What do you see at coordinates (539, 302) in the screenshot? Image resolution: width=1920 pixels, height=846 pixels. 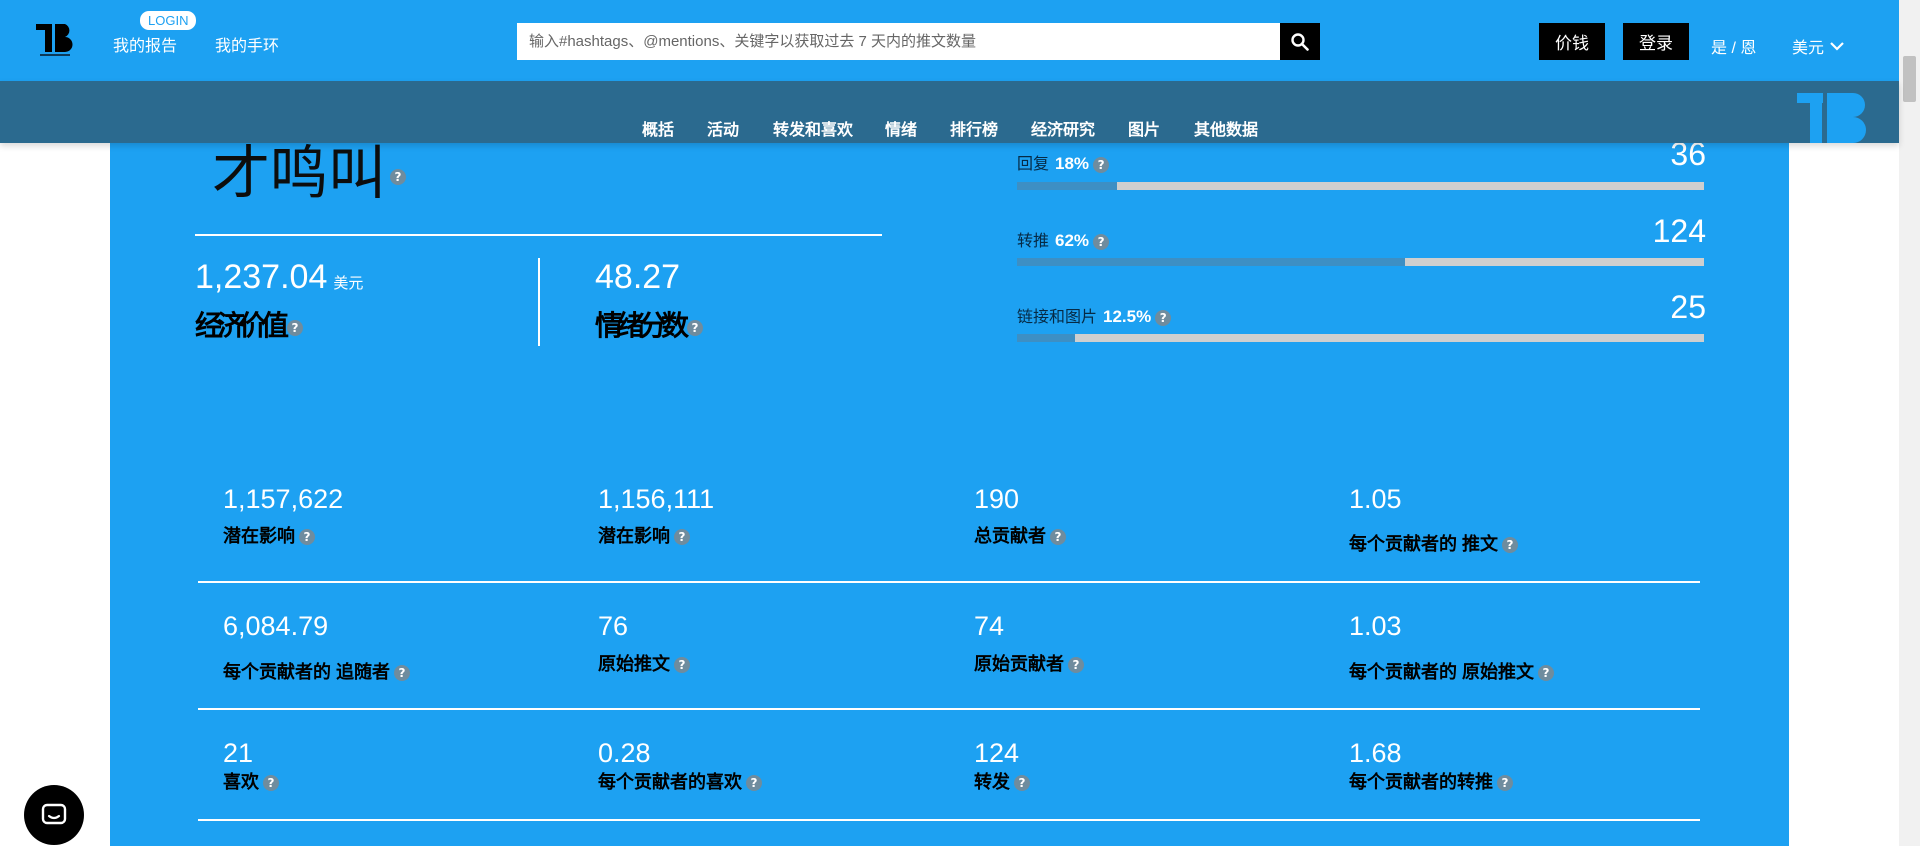 I see `metric-separator` at bounding box center [539, 302].